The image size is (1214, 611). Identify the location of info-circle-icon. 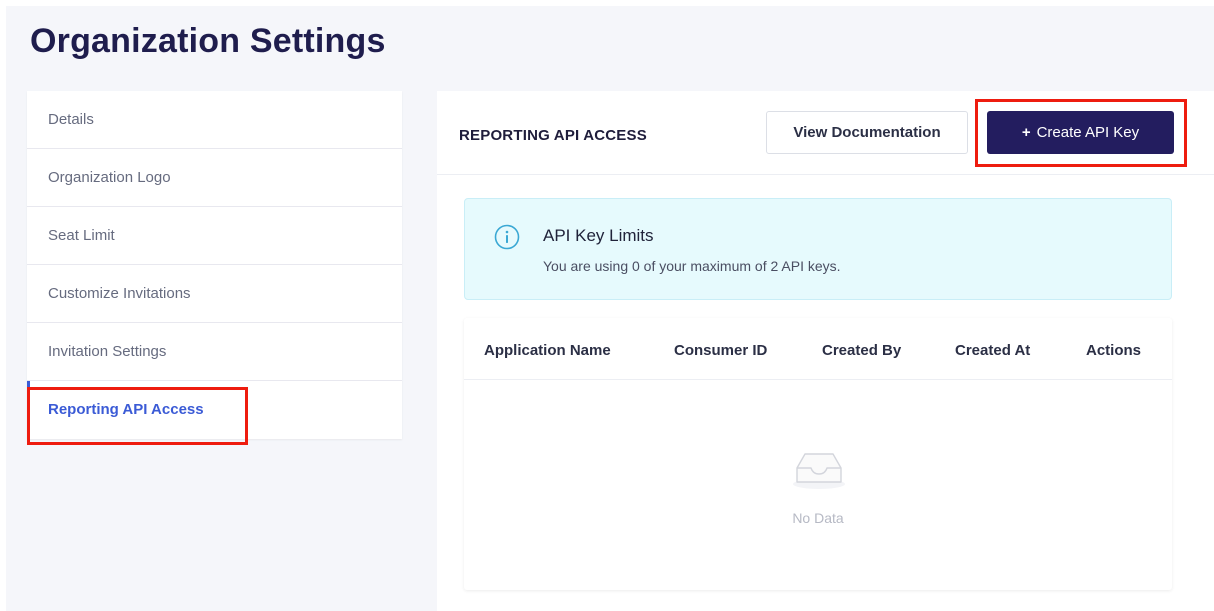
(507, 237).